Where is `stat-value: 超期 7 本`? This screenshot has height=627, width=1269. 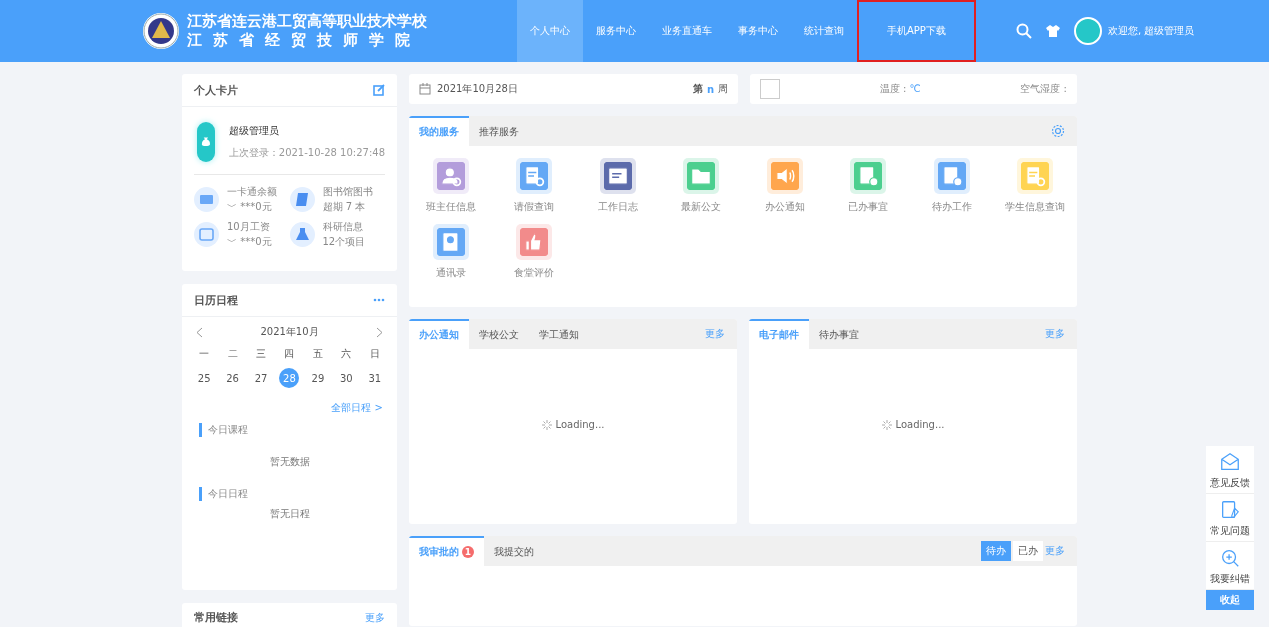
stat-value: 超期 7 本 is located at coordinates (344, 207).